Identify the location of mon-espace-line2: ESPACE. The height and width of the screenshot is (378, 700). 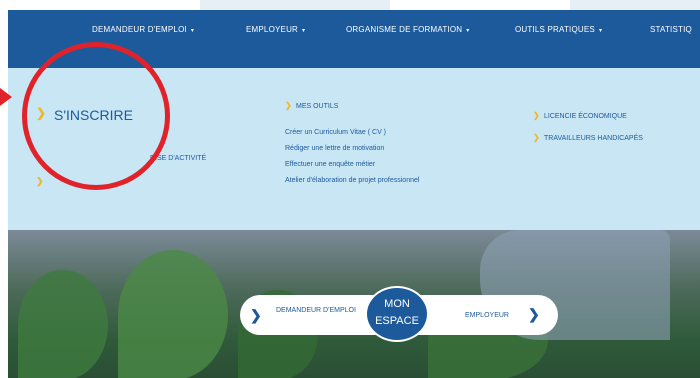
(397, 321).